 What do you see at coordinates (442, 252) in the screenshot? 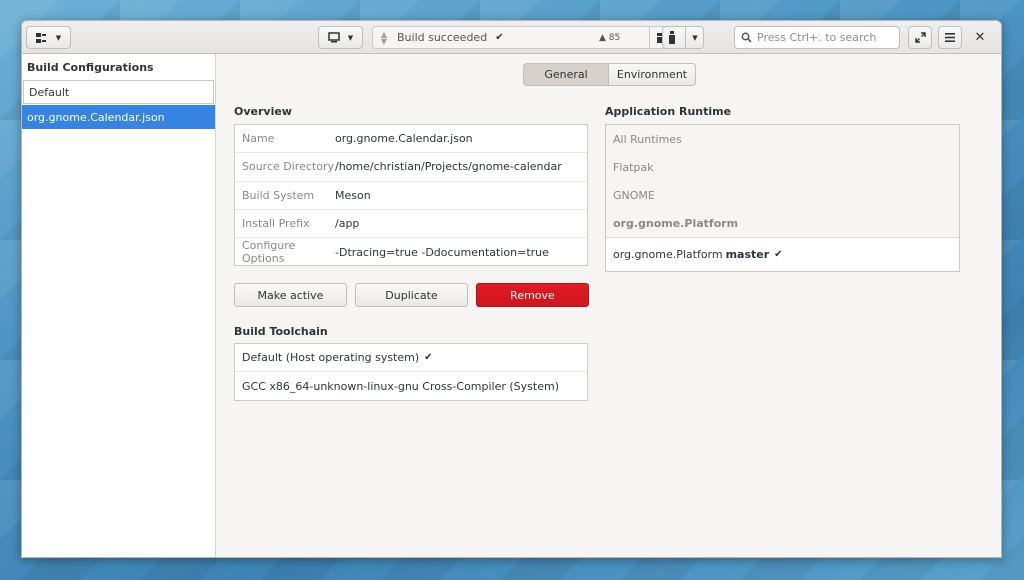
I see `row-value: -Dtracing=true -Ddocumentation=true` at bounding box center [442, 252].